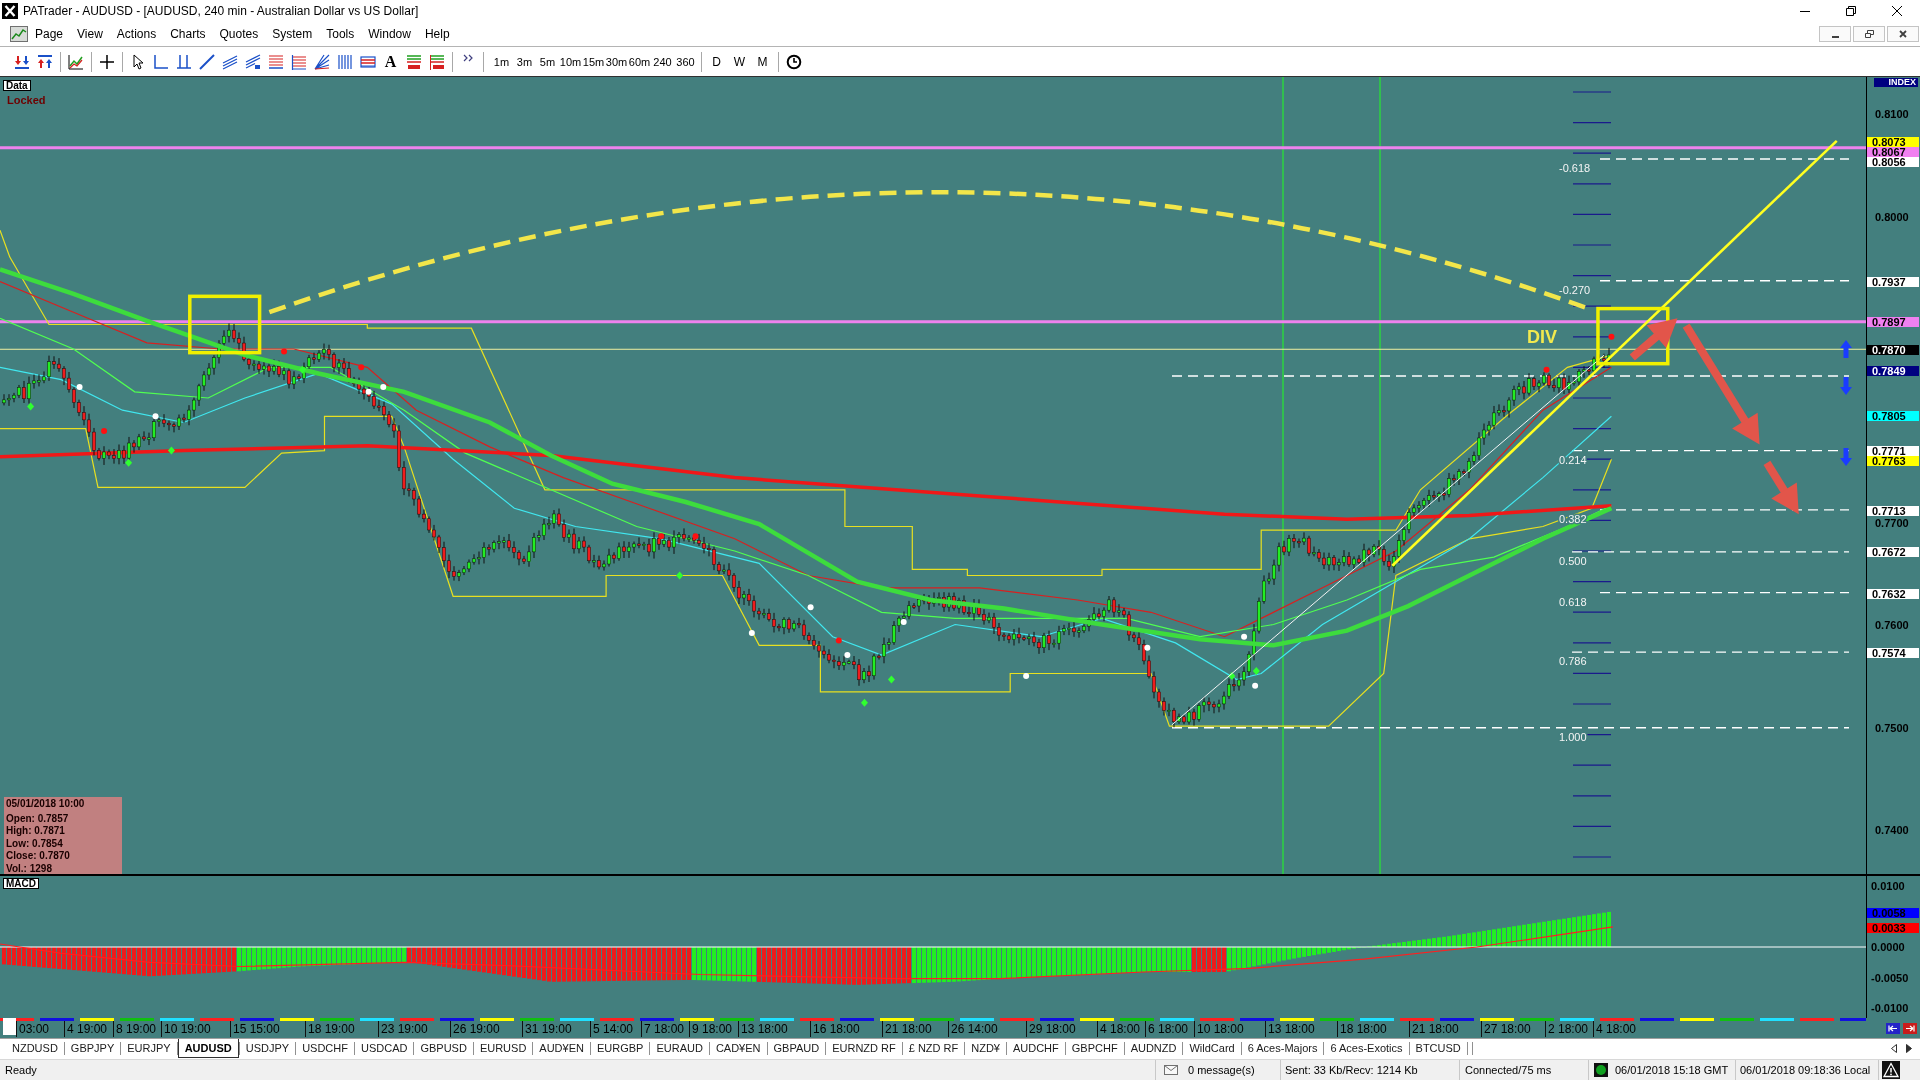 Image resolution: width=1920 pixels, height=1080 pixels. Describe the element at coordinates (793, 61) in the screenshot. I see `clock-icon` at that location.